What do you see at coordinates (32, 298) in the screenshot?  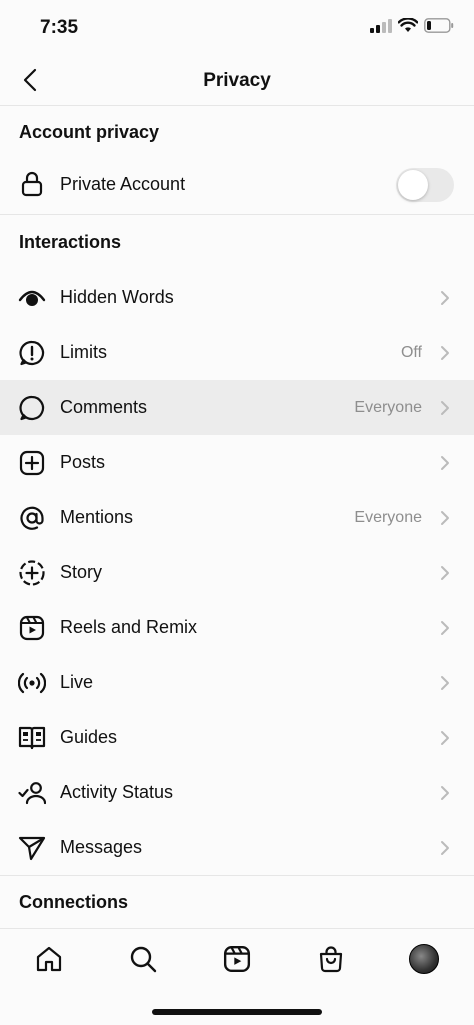 I see `eye-slash-icon` at bounding box center [32, 298].